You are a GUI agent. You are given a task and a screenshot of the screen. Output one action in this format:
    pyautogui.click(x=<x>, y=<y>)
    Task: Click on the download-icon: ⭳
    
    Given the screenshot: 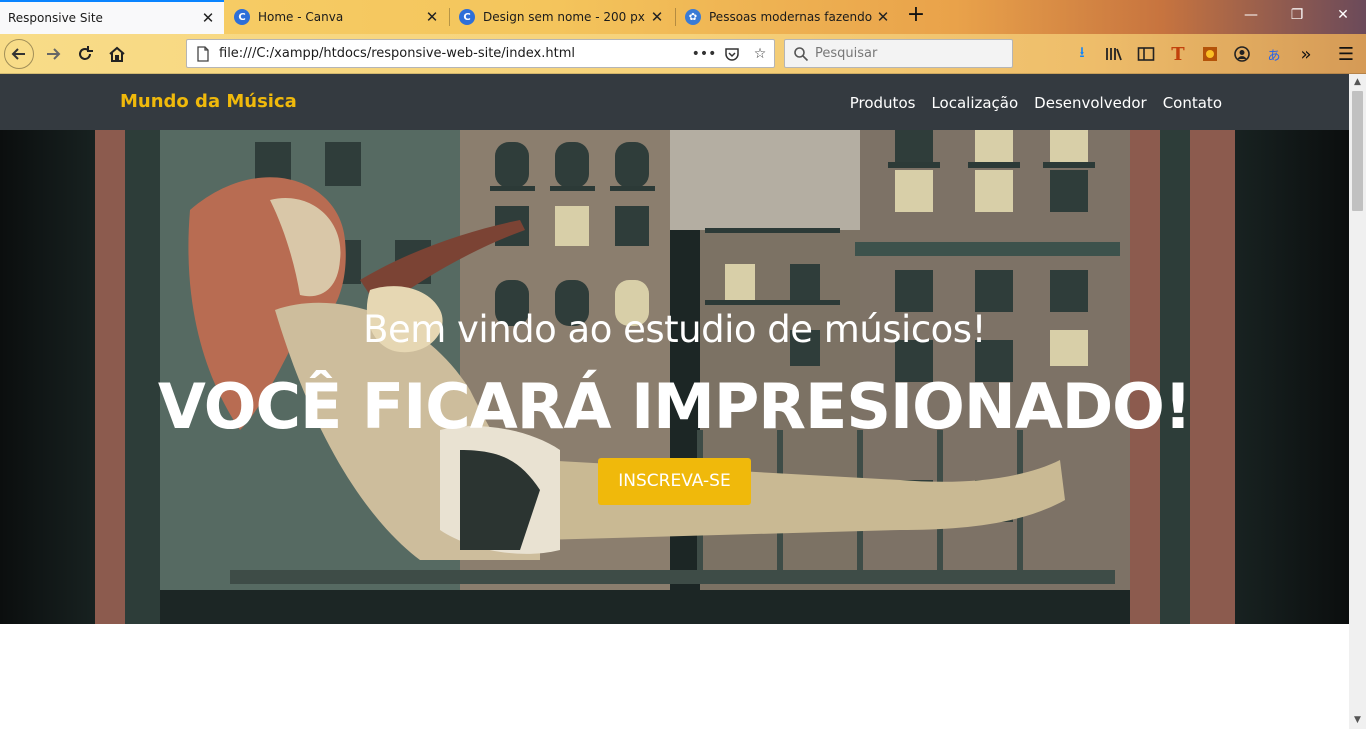 What is the action you would take?
    pyautogui.click(x=1082, y=54)
    